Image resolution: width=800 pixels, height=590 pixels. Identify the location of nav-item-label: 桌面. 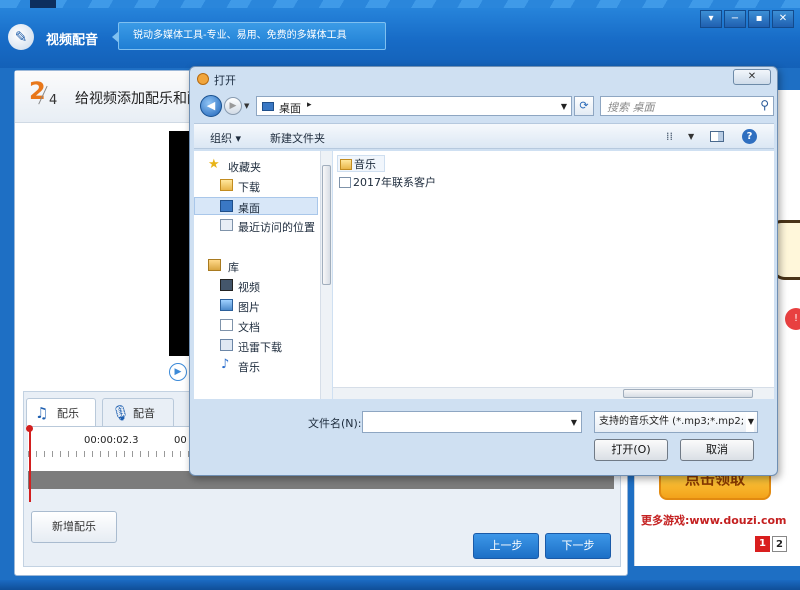
(249, 208).